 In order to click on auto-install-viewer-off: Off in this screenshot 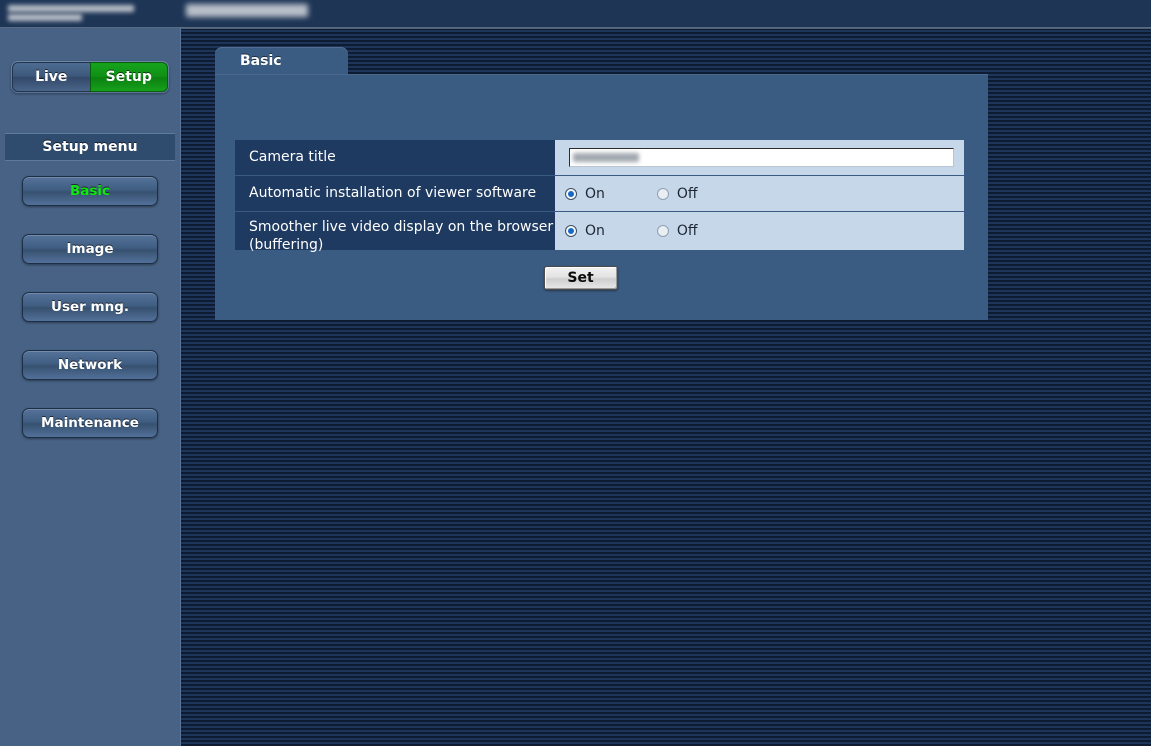, I will do `click(677, 193)`.